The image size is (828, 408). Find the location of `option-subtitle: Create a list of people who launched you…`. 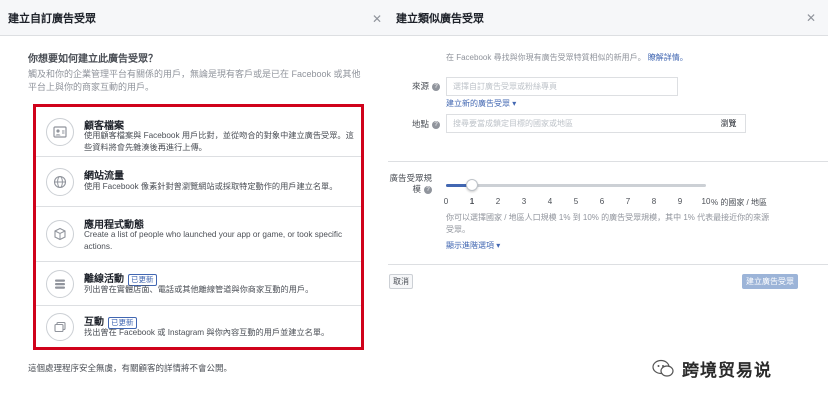

option-subtitle: Create a list of people who launched you… is located at coordinates (213, 240).